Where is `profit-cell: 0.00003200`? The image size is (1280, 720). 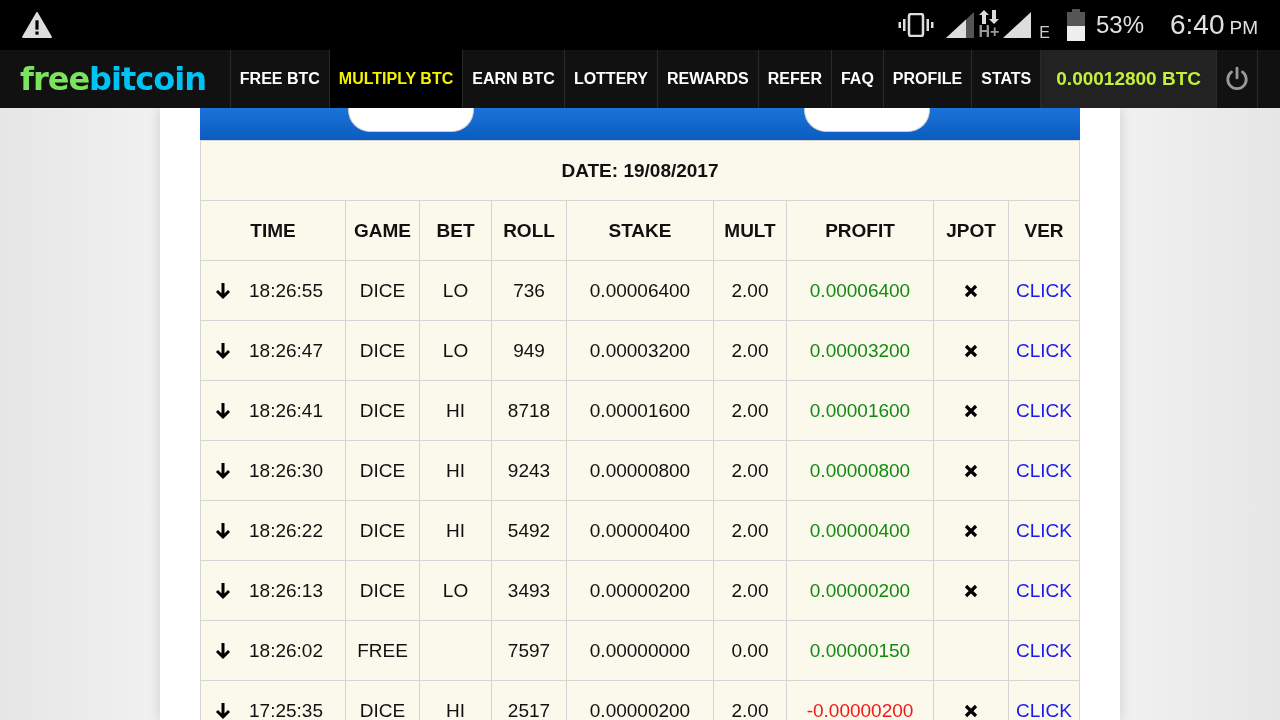
profit-cell: 0.00003200 is located at coordinates (860, 350).